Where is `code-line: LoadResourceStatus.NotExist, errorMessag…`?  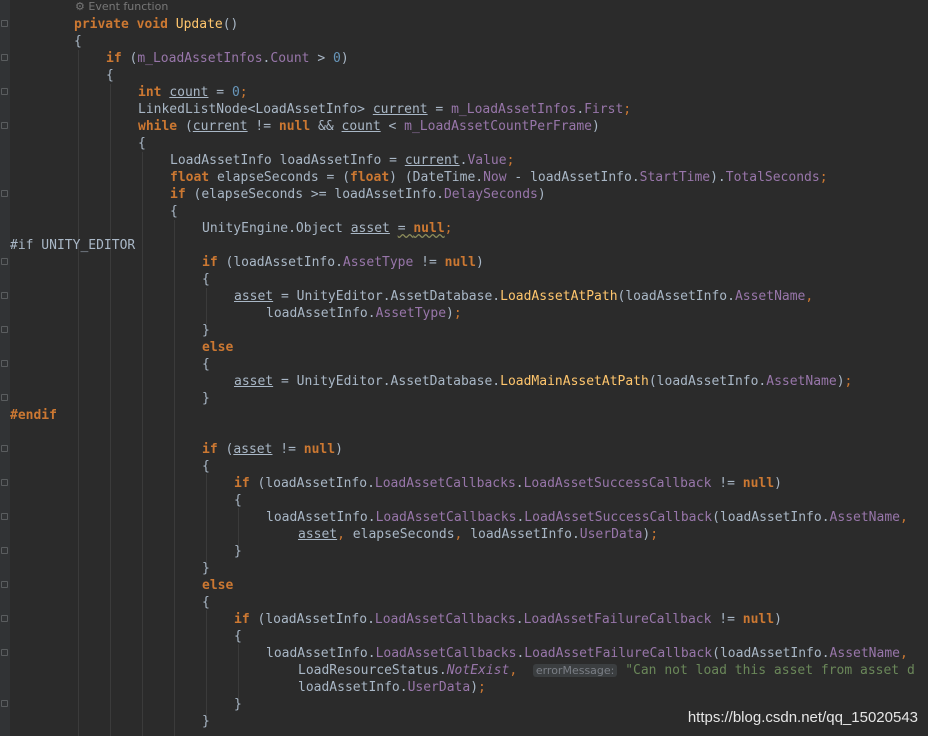
code-line: LoadResourceStatus.NotExist, errorMessag… is located at coordinates (606, 670).